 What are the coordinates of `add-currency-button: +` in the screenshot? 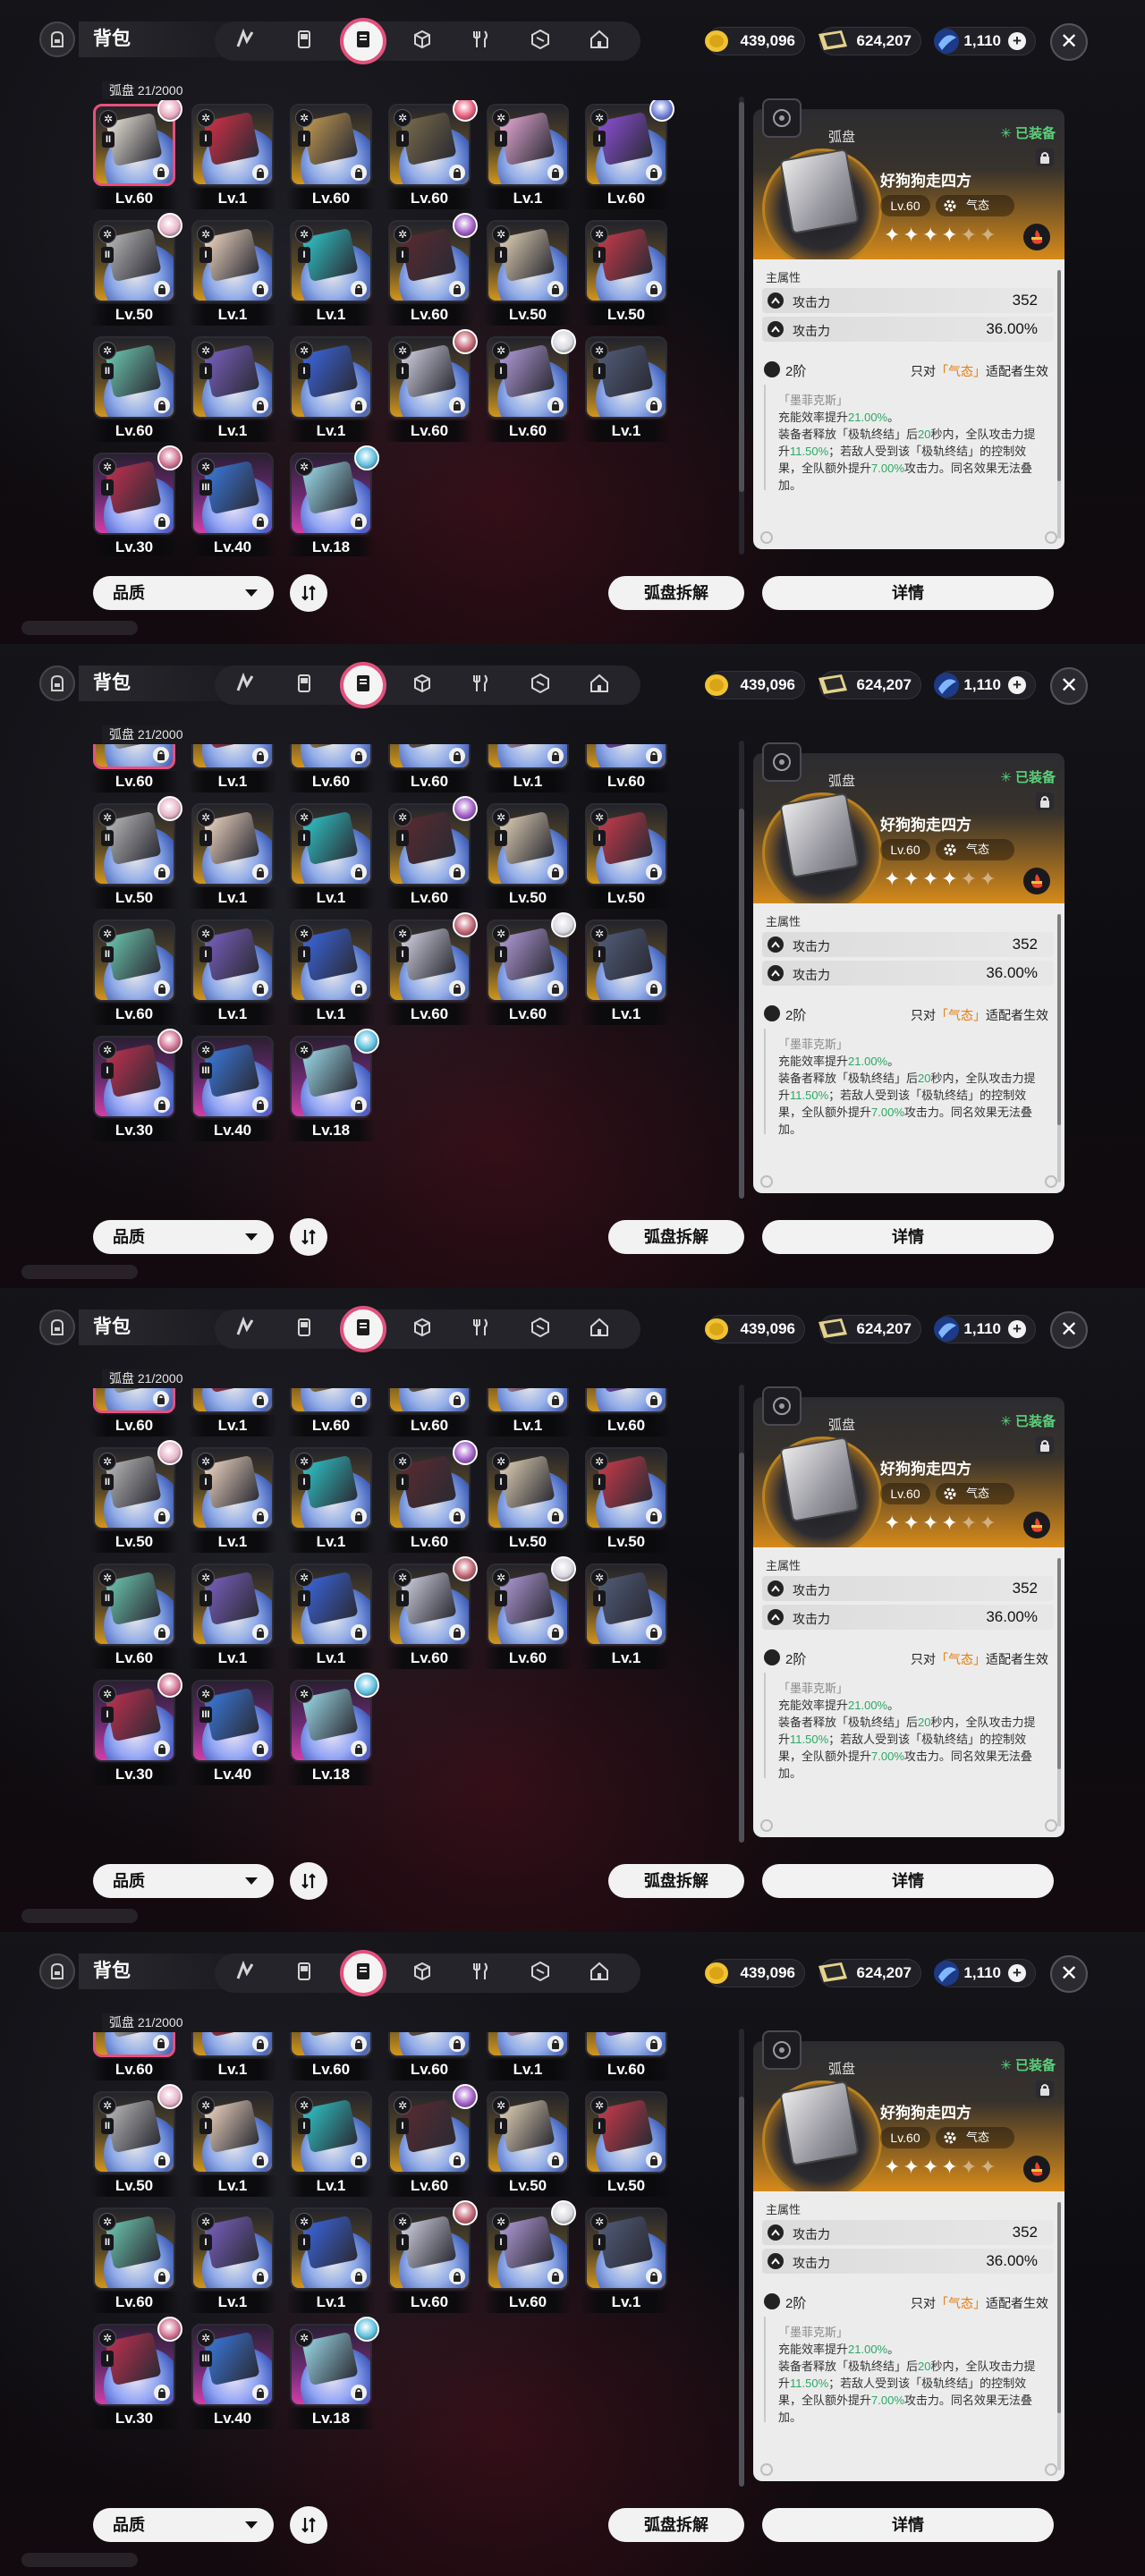 It's located at (1017, 1329).